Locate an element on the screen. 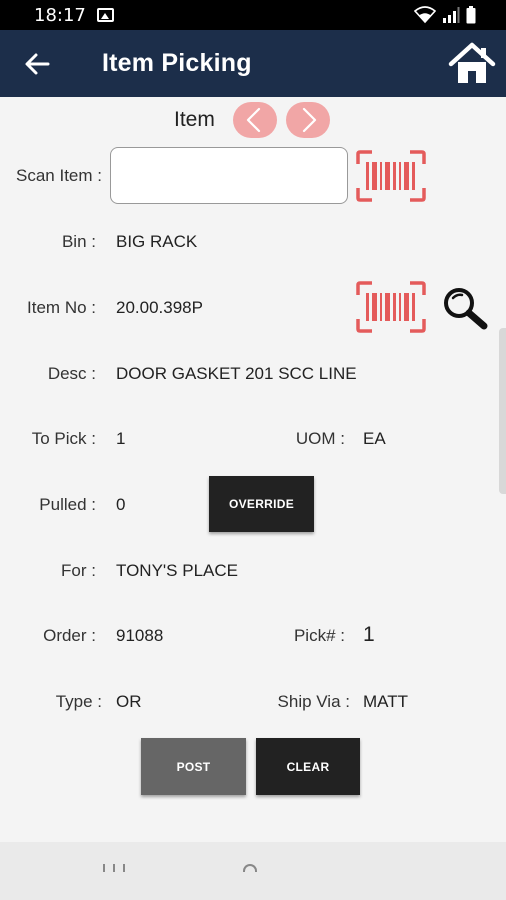 This screenshot has width=506, height=900. ship-via-value: MATT is located at coordinates (386, 701).